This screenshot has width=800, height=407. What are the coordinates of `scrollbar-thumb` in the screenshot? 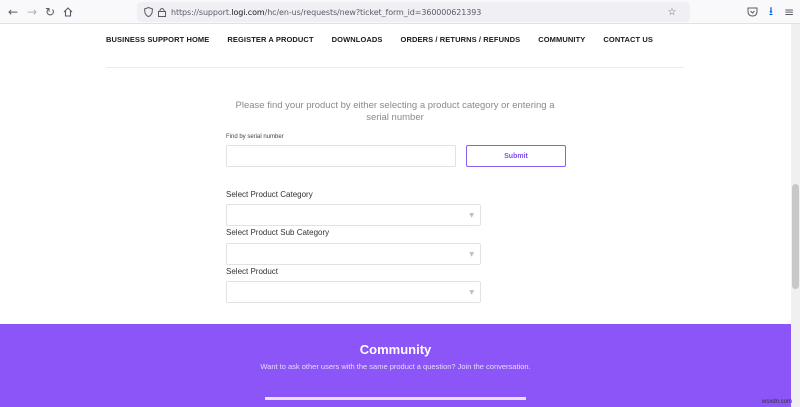 It's located at (795, 236).